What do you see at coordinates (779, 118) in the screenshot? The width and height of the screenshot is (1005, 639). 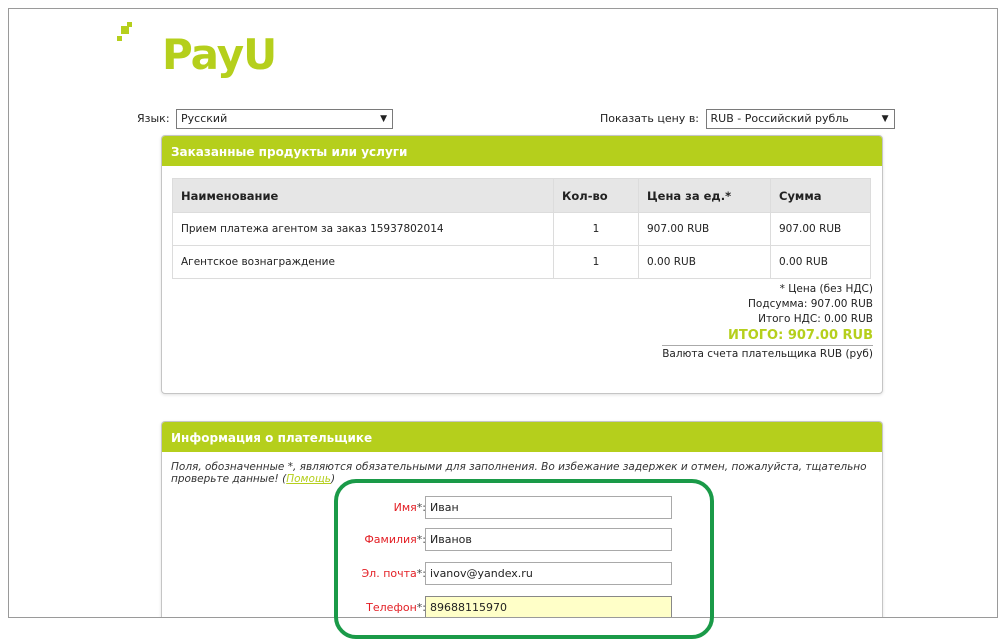 I see `currency-selected-value: RUB - Российский рубль` at bounding box center [779, 118].